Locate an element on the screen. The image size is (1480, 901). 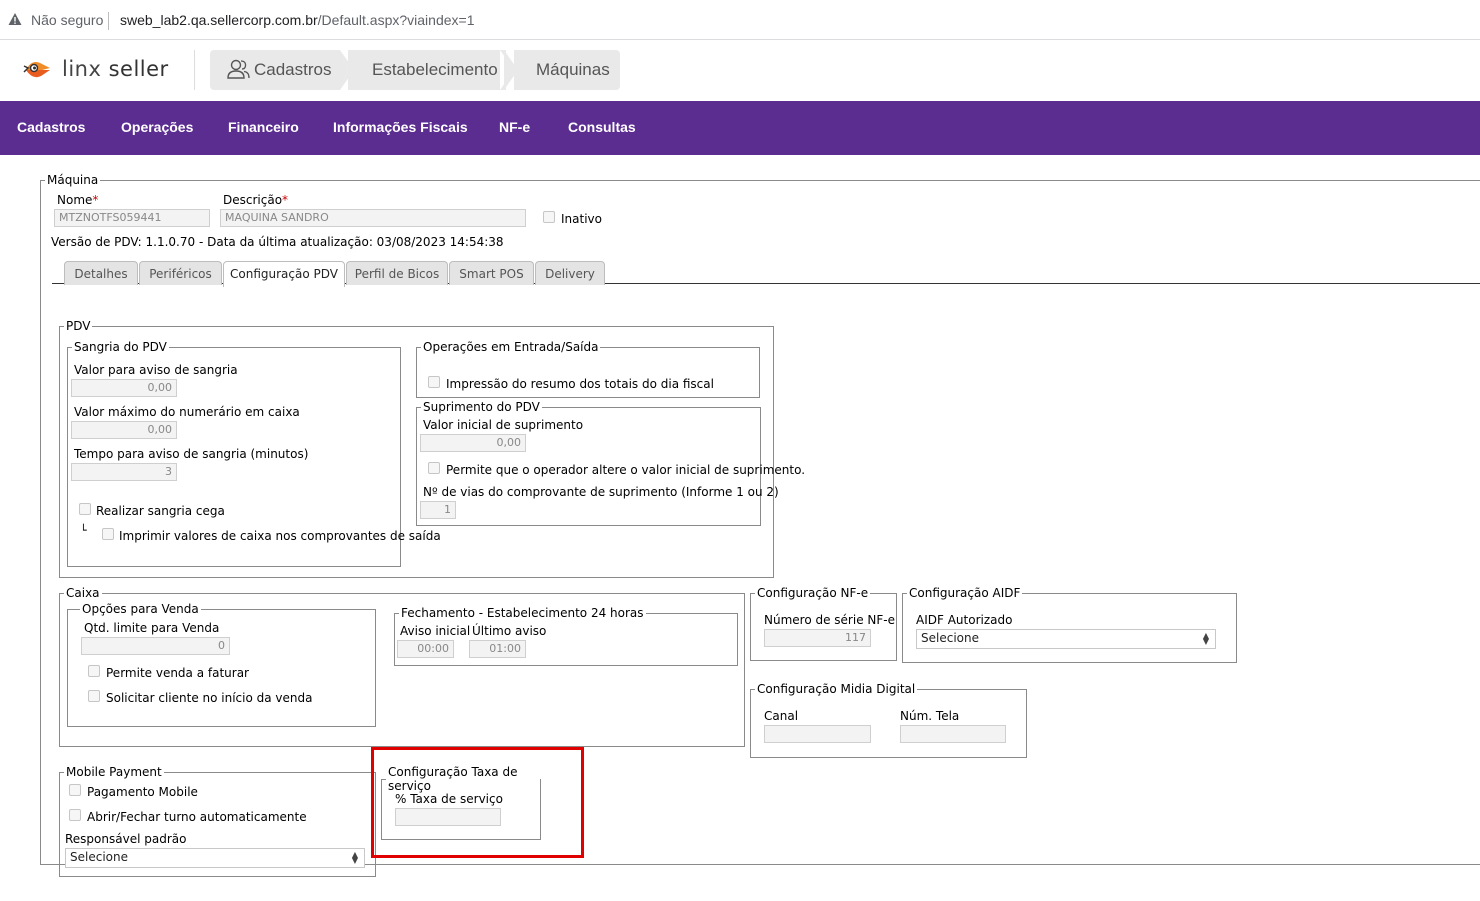
opcoes-venda-legend: Opções para Venda is located at coordinates (140, 609).